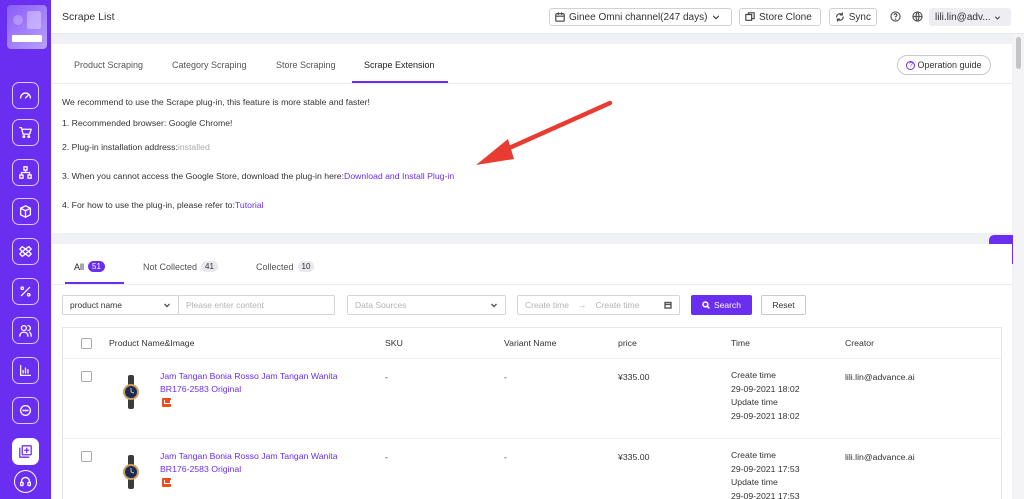 The height and width of the screenshot is (499, 1024). What do you see at coordinates (727, 305) in the screenshot?
I see `search-label: Search` at bounding box center [727, 305].